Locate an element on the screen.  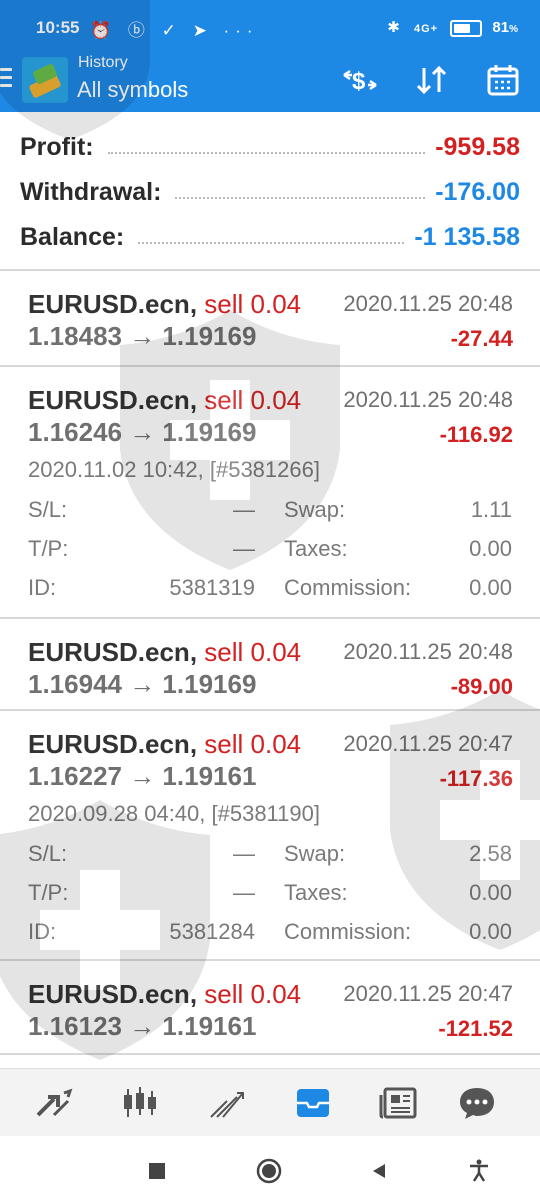
back-icon is located at coordinates (379, 1171).